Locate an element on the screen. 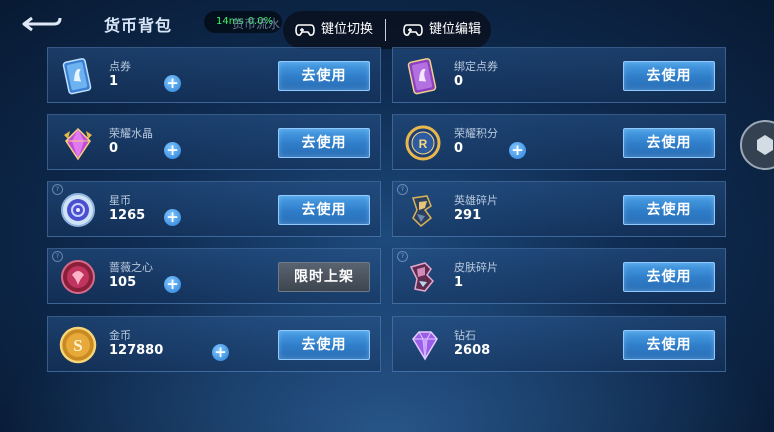 Image resolution: width=774 pixels, height=432 pixels. use-coupon-button: 去使用 is located at coordinates (324, 76).